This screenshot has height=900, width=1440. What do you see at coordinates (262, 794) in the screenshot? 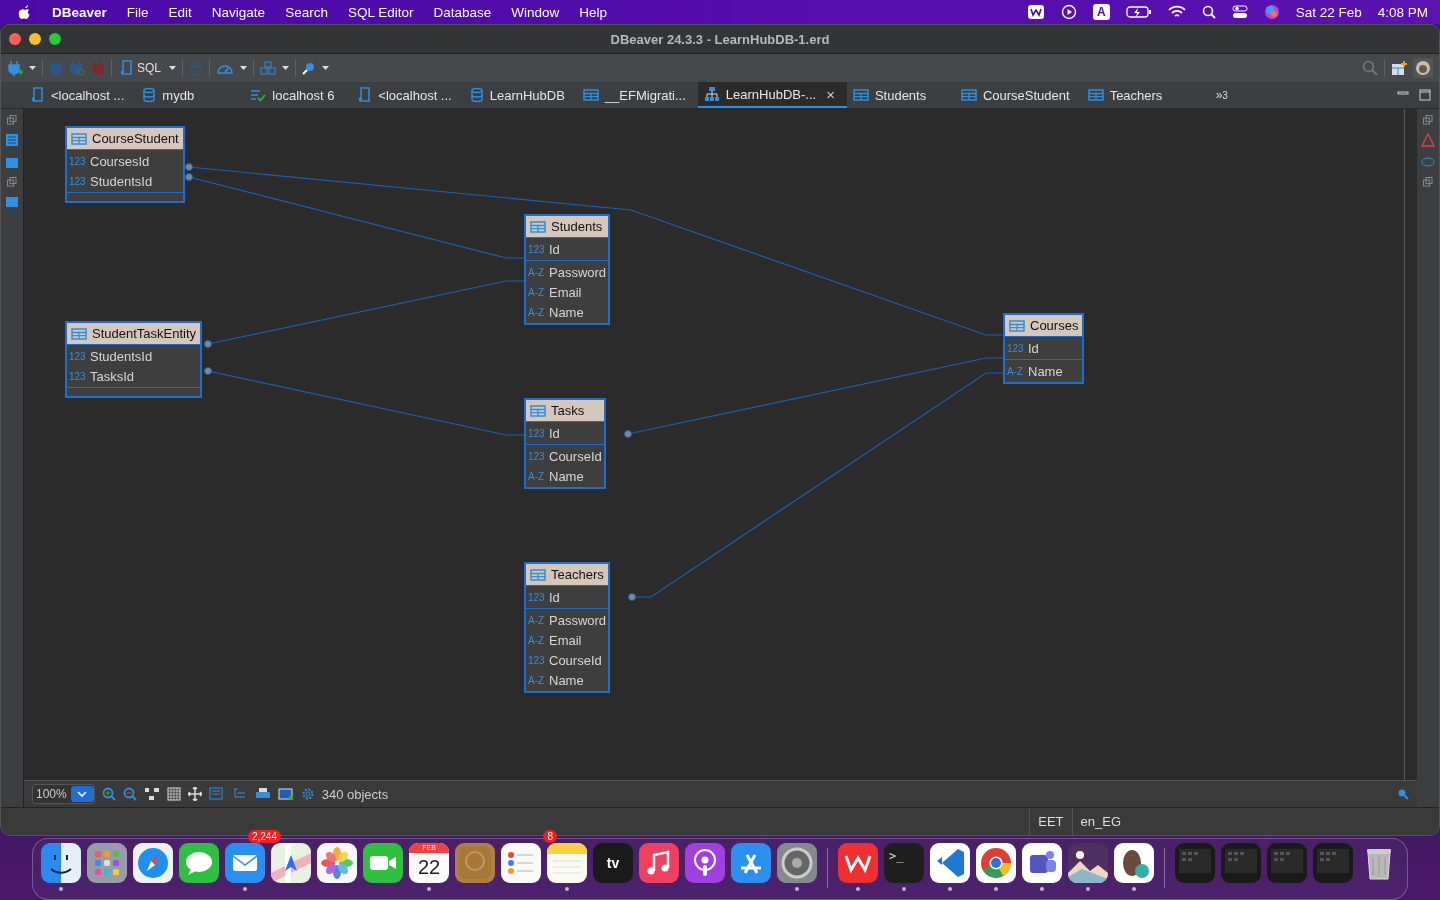
I see `print-icon` at bounding box center [262, 794].